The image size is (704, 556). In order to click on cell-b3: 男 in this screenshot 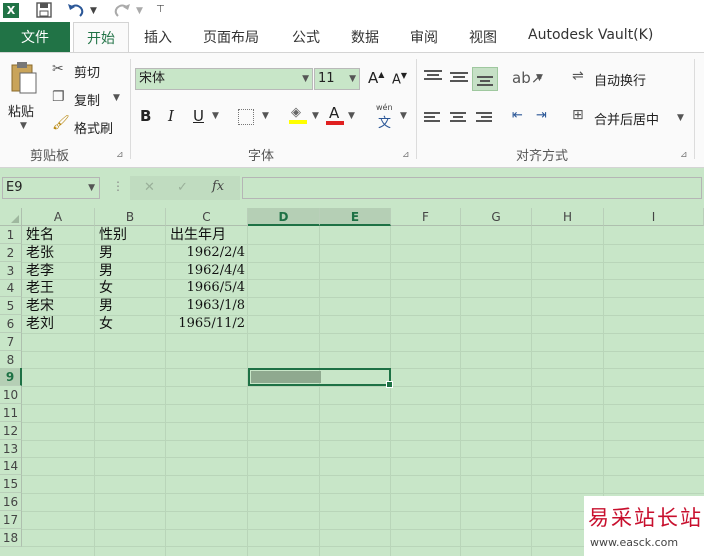, I will do `click(106, 271)`.